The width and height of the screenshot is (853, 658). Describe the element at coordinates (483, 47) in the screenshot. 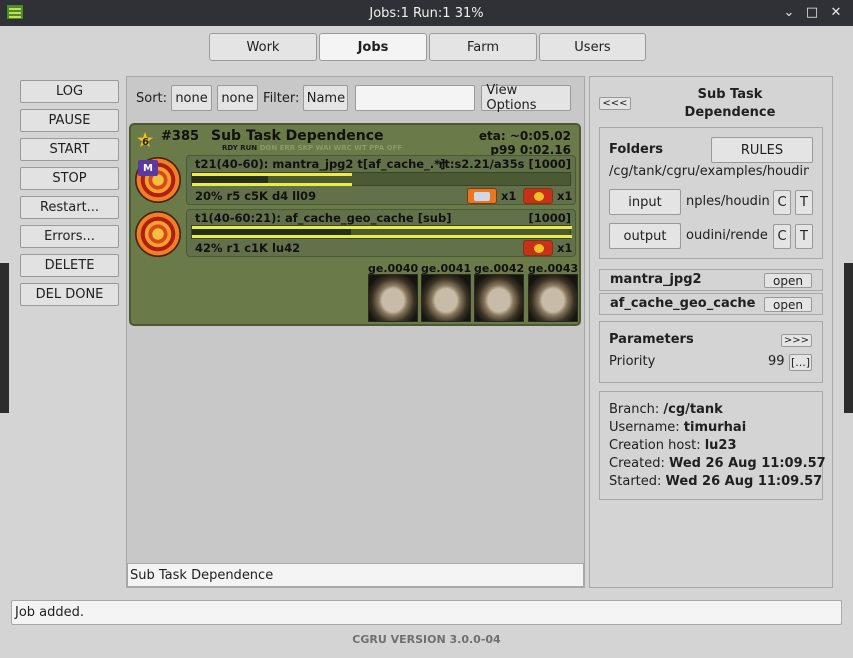

I see `tab-farm: Farm` at that location.